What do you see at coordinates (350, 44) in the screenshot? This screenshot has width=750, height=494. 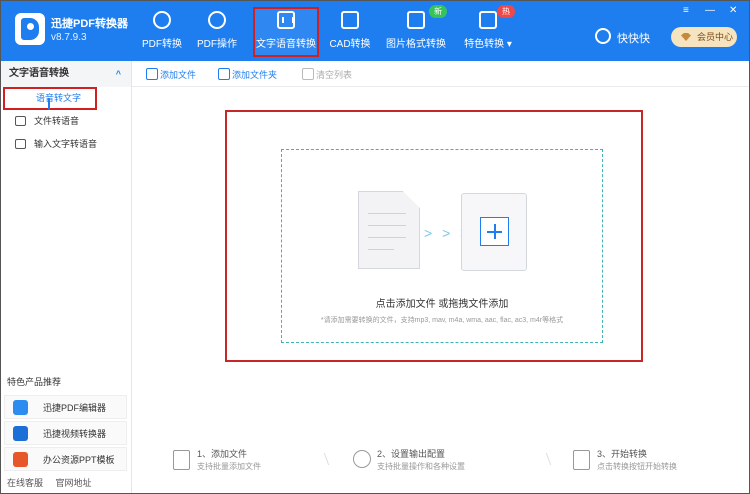 I see `nav-label: CAD转换` at bounding box center [350, 44].